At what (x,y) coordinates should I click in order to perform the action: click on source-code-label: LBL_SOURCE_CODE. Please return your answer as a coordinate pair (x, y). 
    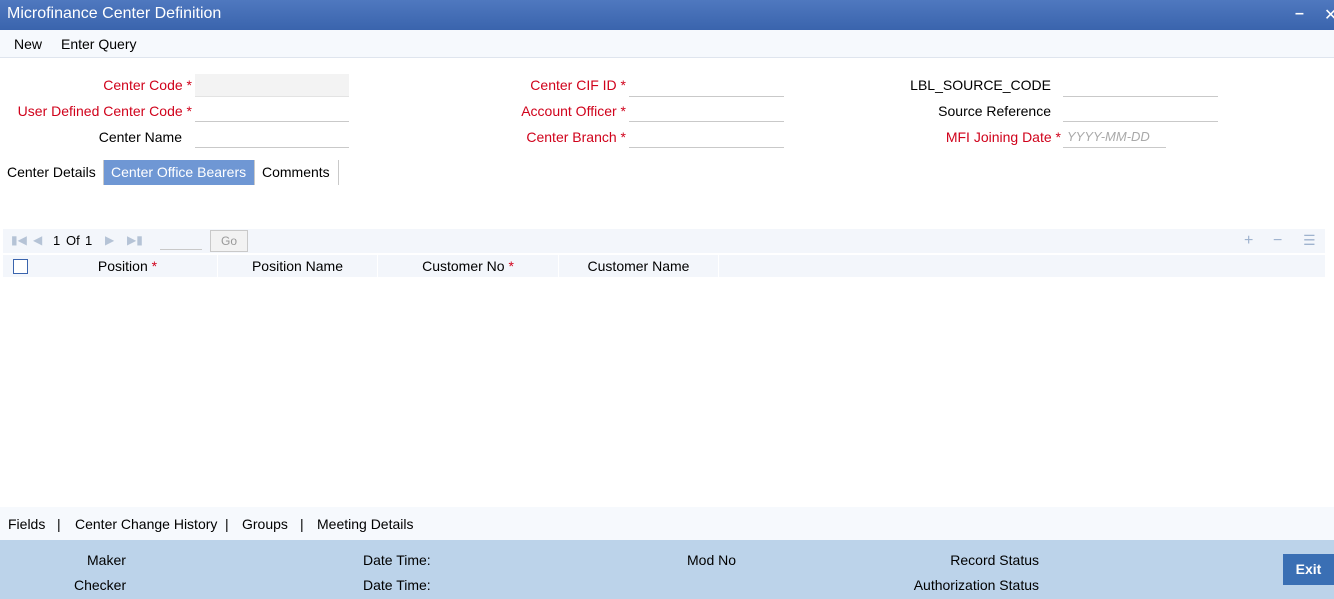
    Looking at the image, I should click on (980, 85).